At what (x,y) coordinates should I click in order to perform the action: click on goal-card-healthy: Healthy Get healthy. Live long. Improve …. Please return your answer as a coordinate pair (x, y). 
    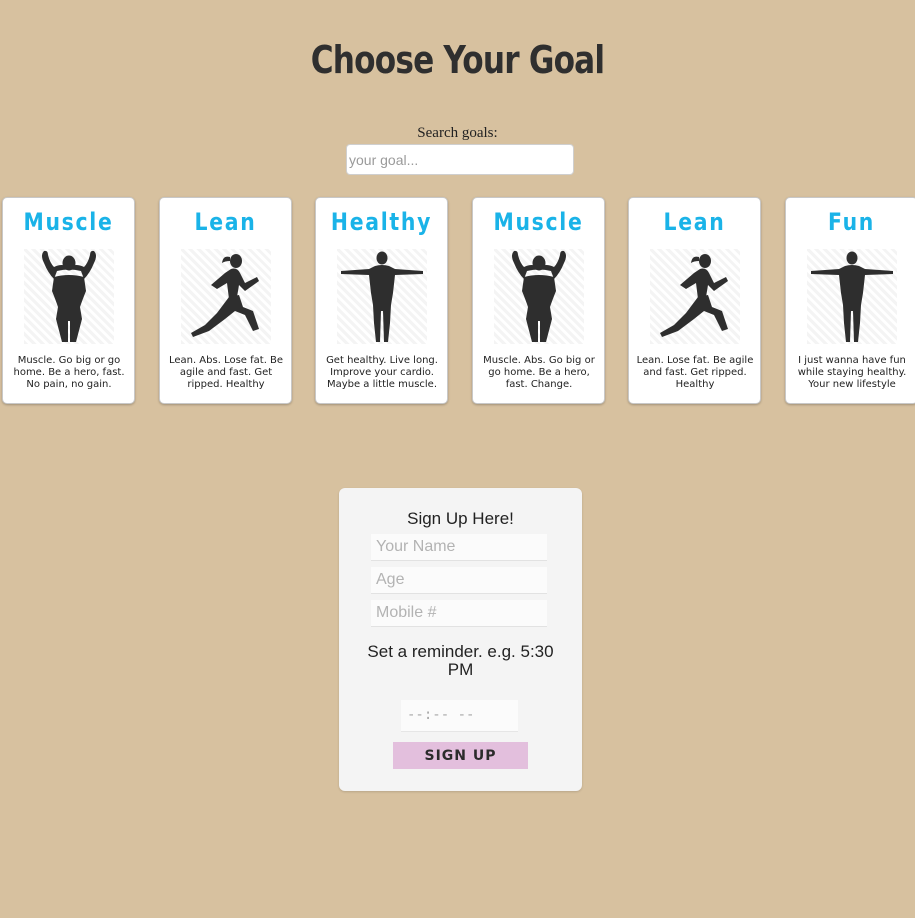
    Looking at the image, I should click on (381, 300).